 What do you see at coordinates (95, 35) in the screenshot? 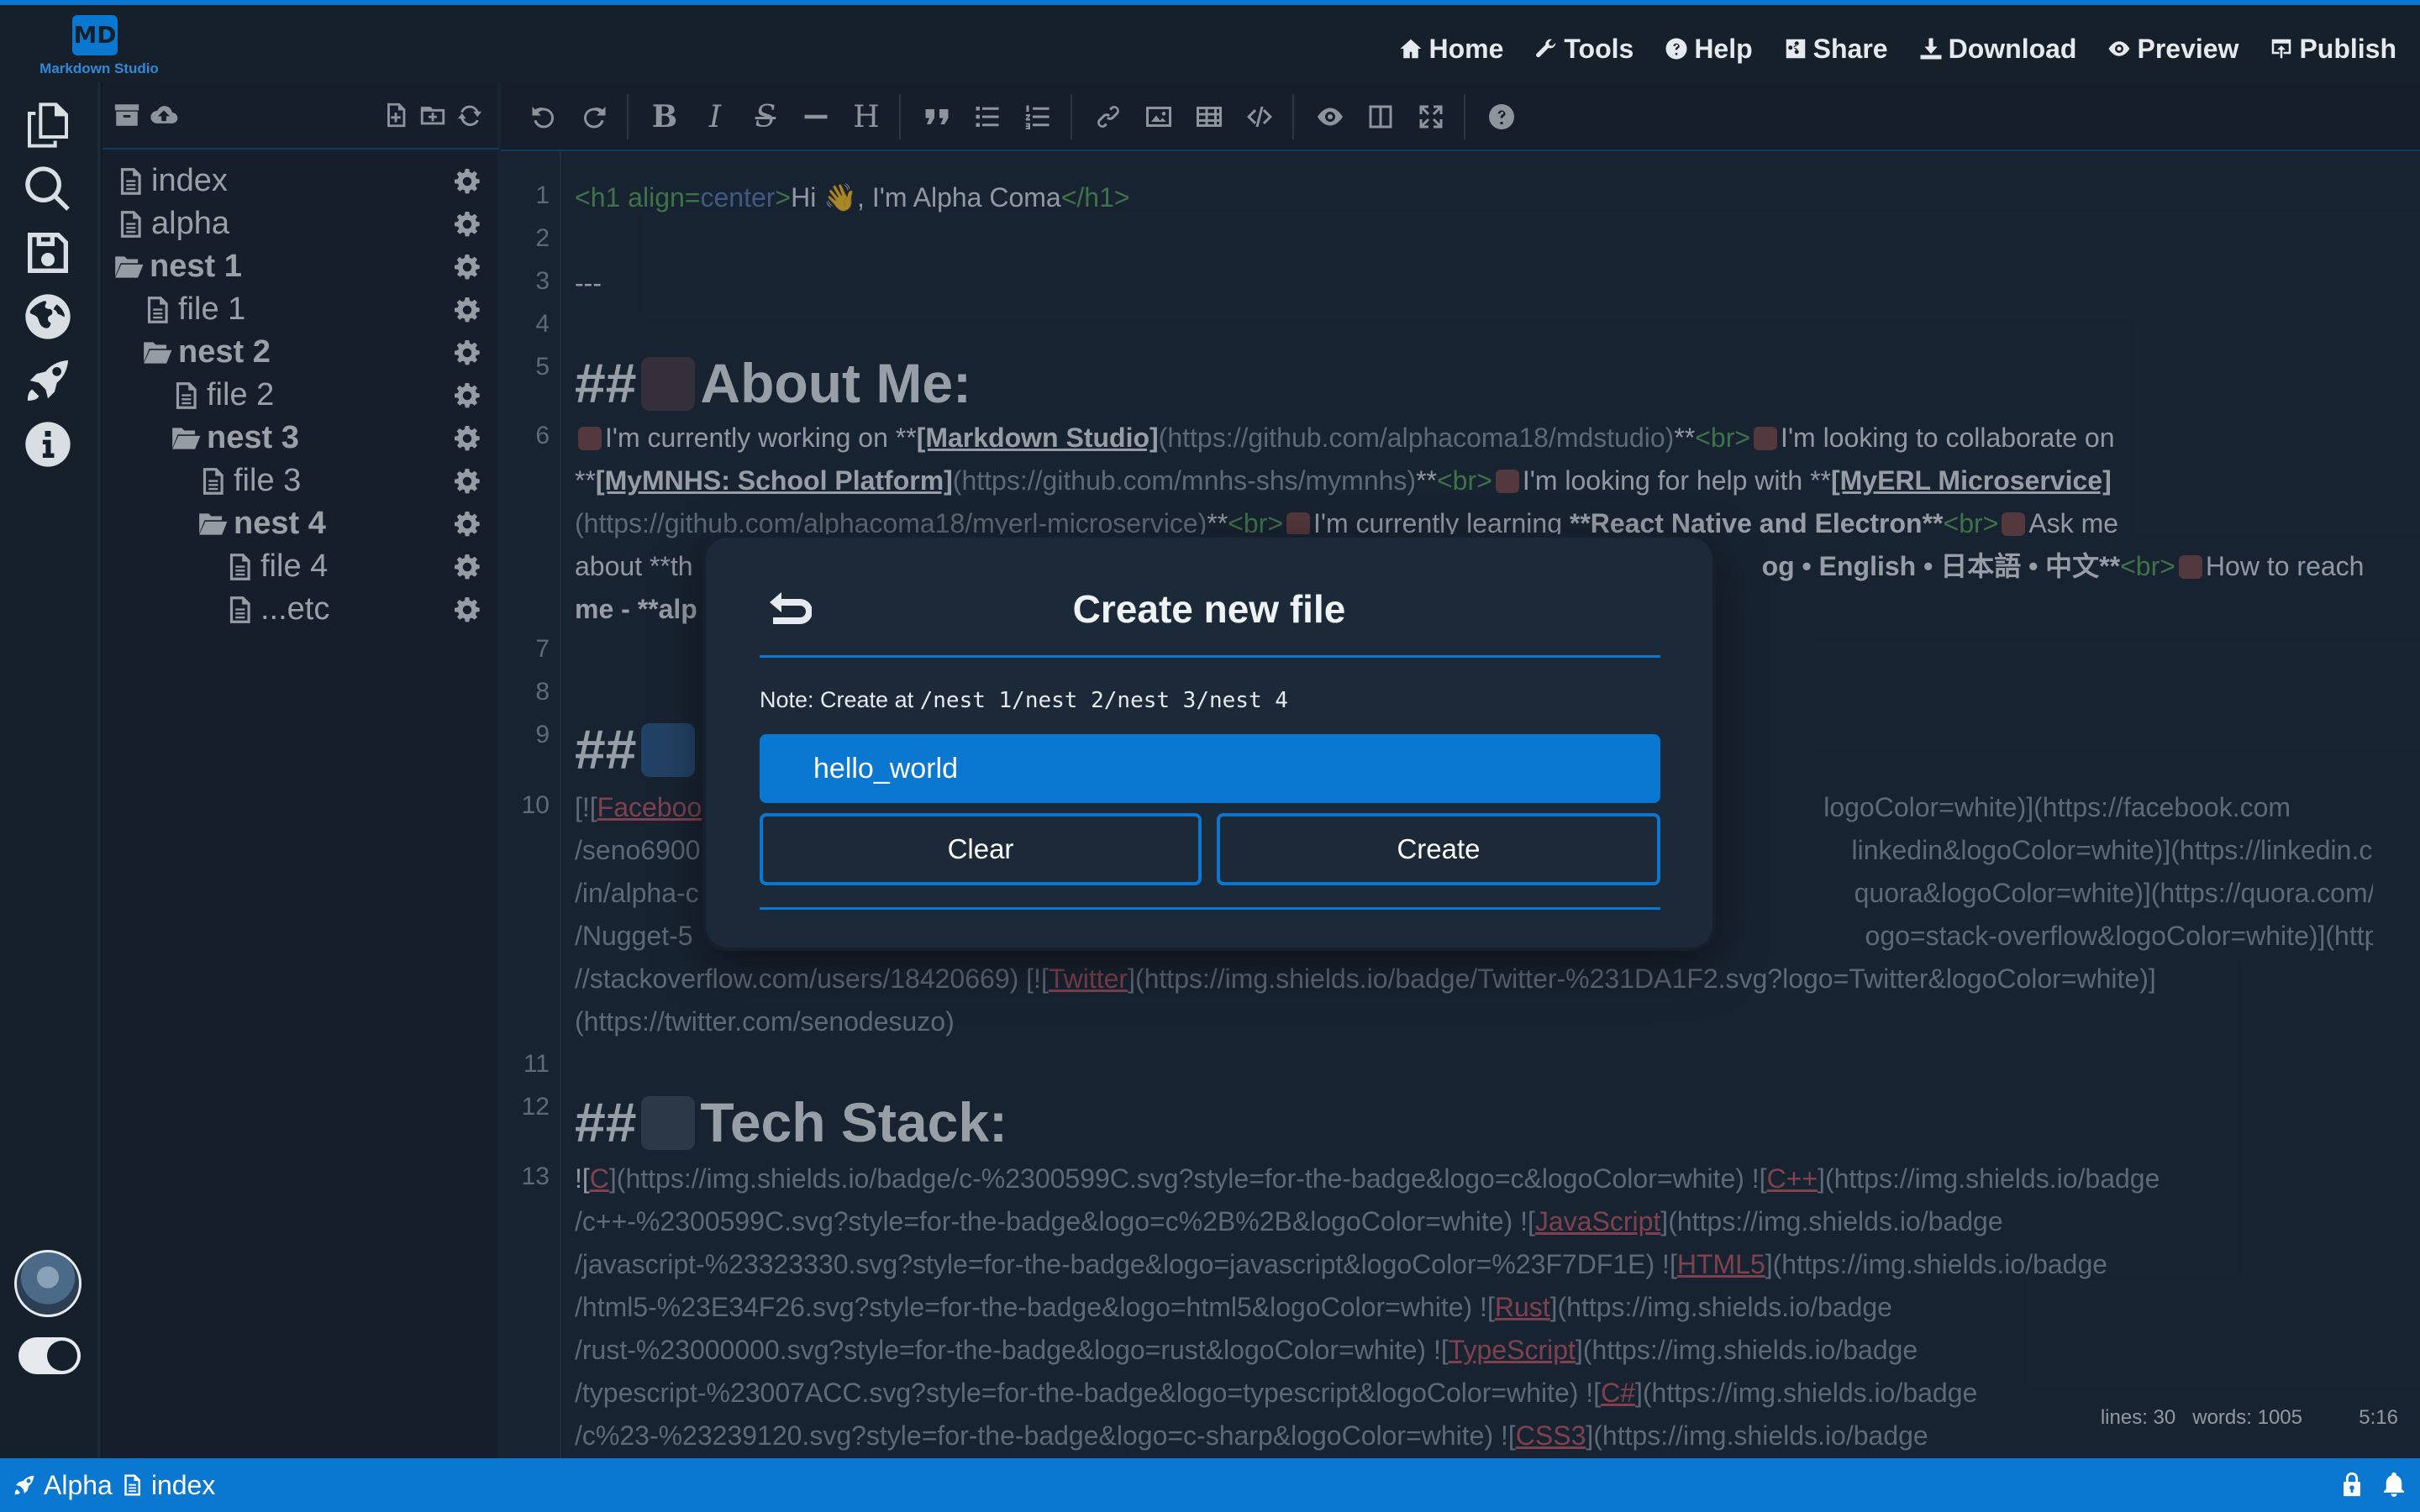
I see `logo-mark: MD` at bounding box center [95, 35].